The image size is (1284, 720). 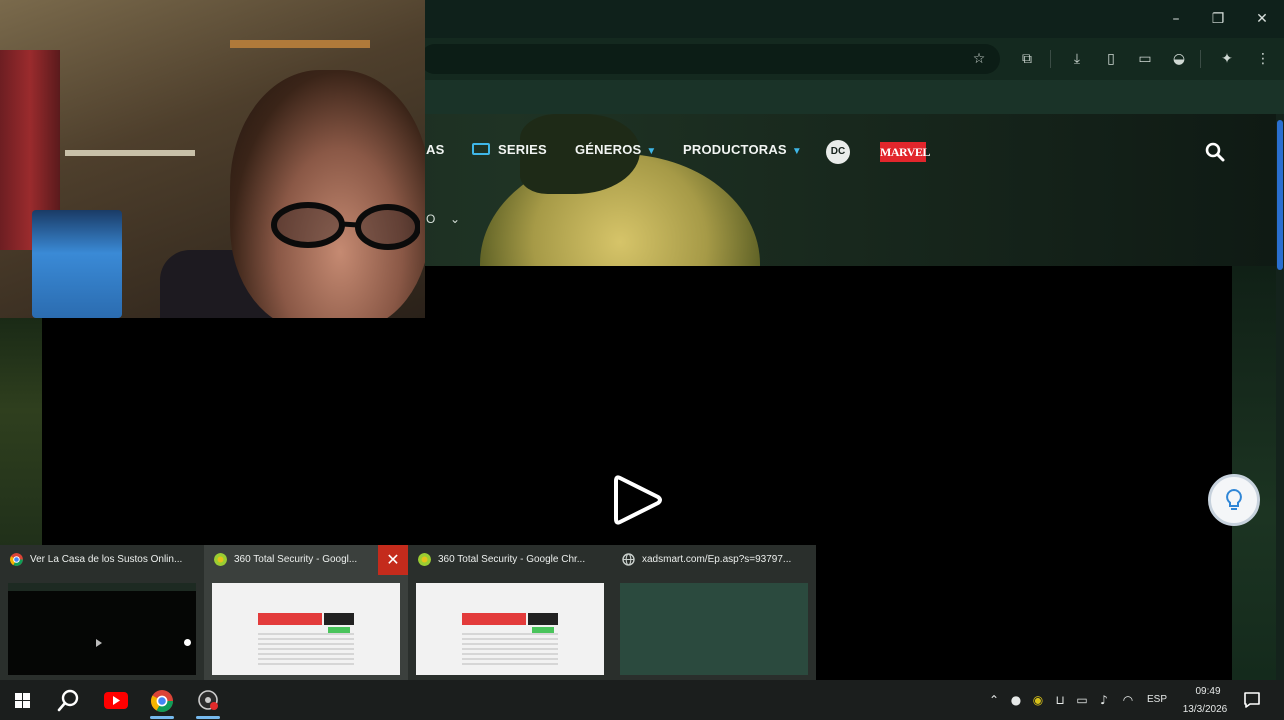 I want to click on nav-item-label: GÉNEROS, so click(x=608, y=149).